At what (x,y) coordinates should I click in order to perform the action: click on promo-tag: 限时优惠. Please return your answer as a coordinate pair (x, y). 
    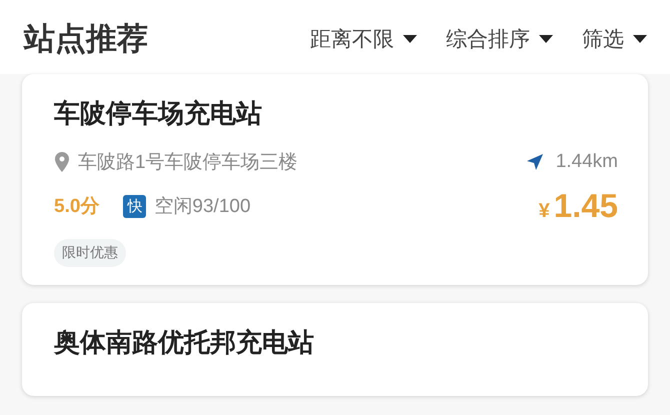
    Looking at the image, I should click on (90, 253).